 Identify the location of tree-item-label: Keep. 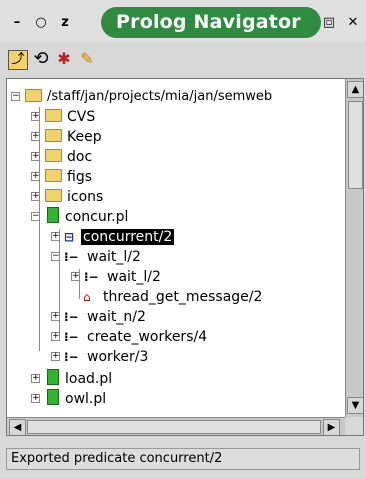
(84, 137).